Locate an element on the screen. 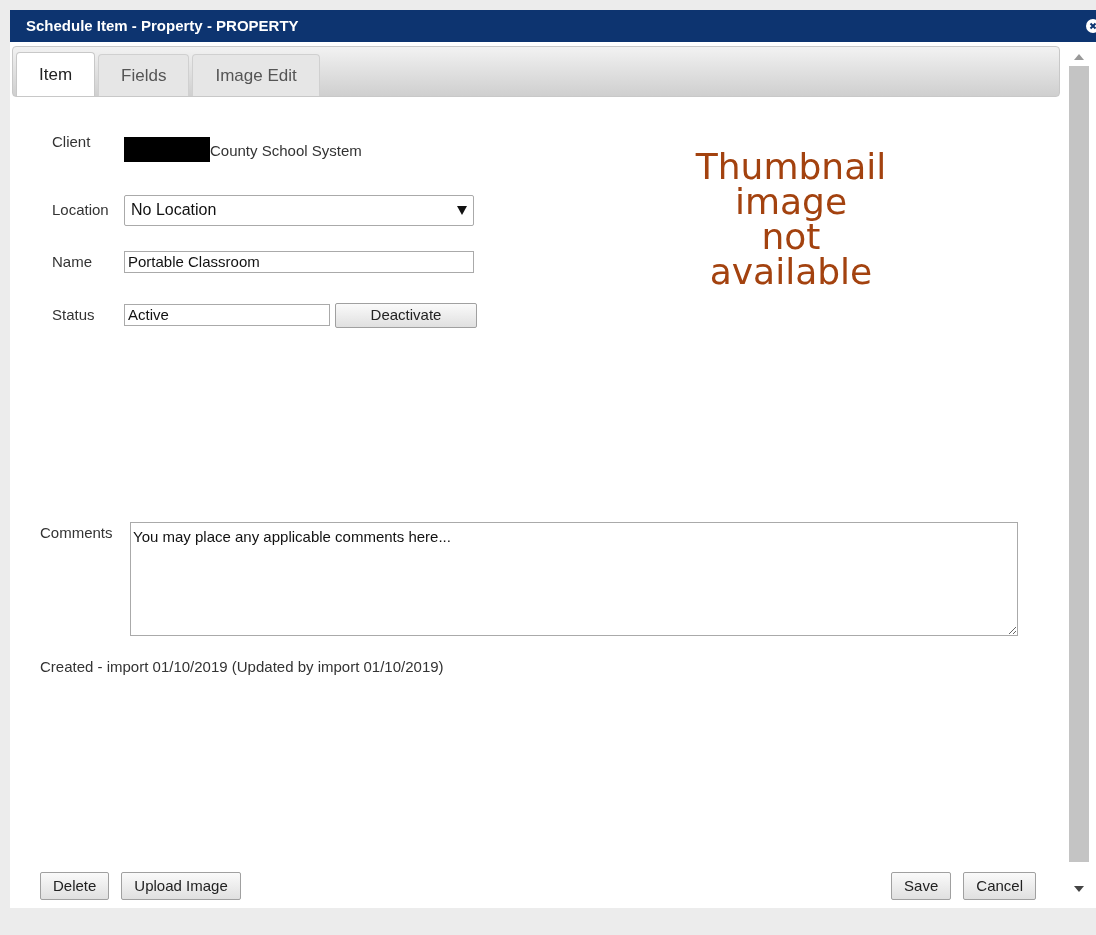 Image resolution: width=1096 pixels, height=935 pixels. action-button: Save is located at coordinates (921, 886).